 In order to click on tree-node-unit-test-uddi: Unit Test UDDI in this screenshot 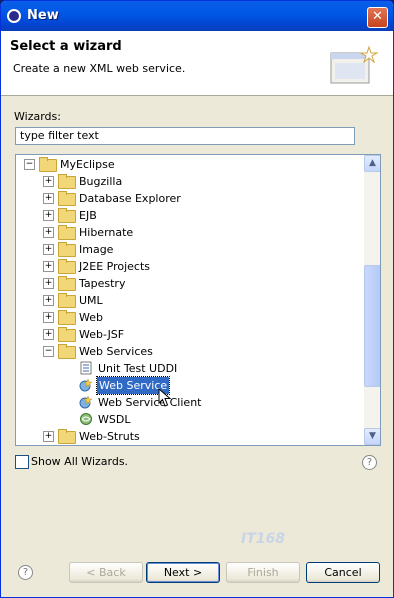, I will do `click(189, 368)`.